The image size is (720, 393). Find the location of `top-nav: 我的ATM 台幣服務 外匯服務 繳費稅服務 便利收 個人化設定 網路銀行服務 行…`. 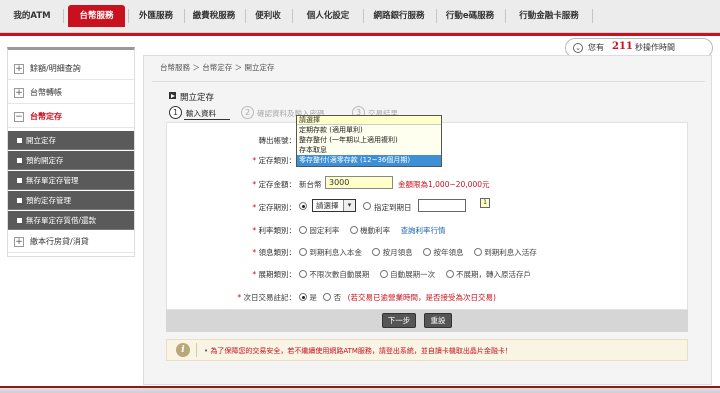

top-nav: 我的ATM 台幣服務 外匯服務 繳費稅服務 便利收 個人化設定 網路銀行服務 行… is located at coordinates (360, 16).